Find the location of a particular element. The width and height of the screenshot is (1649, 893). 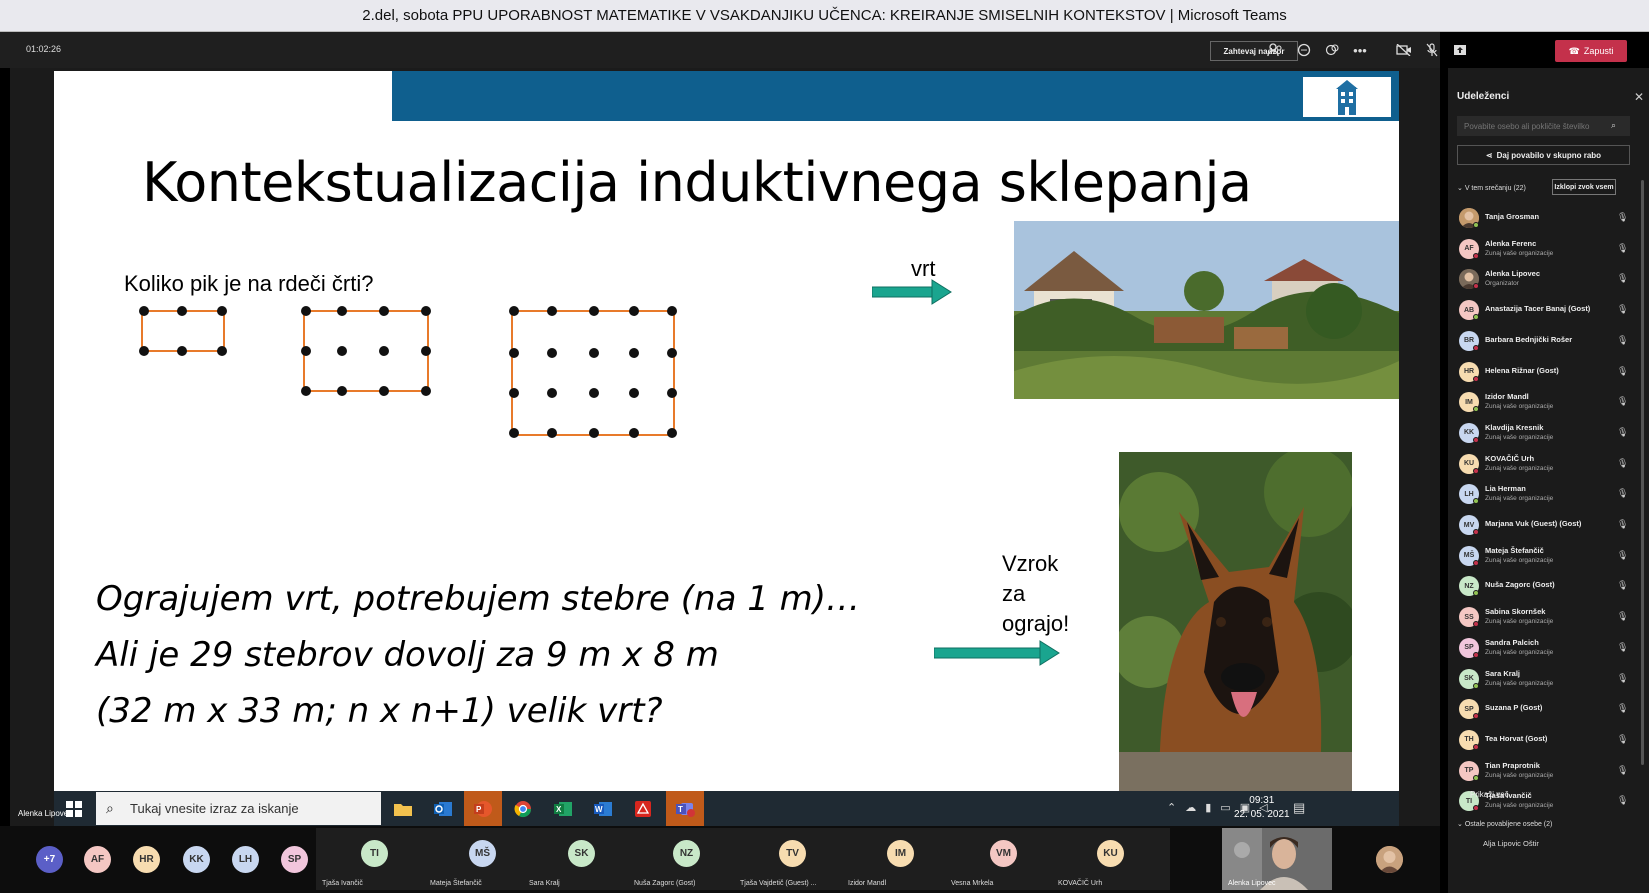

onedrive-icon: ☁ is located at coordinates (1190, 807).